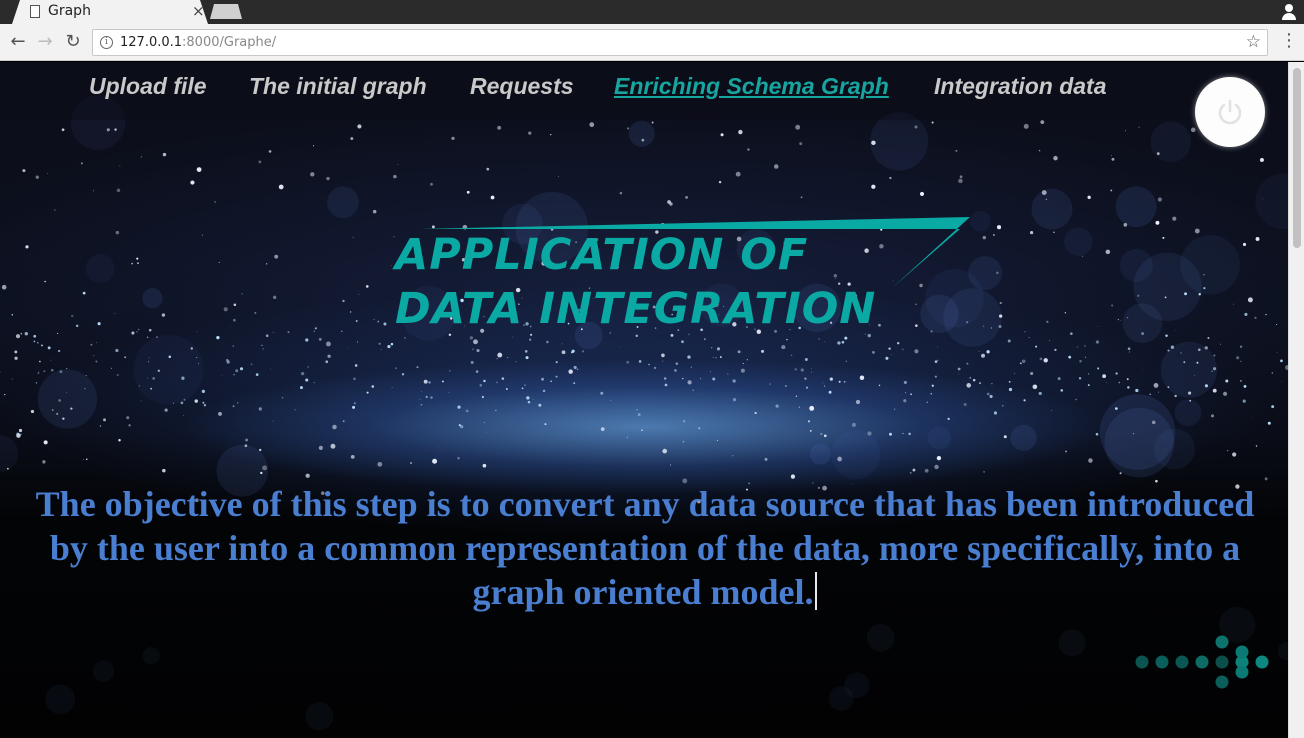  Describe the element at coordinates (1289, 11) in the screenshot. I see `profile-icon` at that location.